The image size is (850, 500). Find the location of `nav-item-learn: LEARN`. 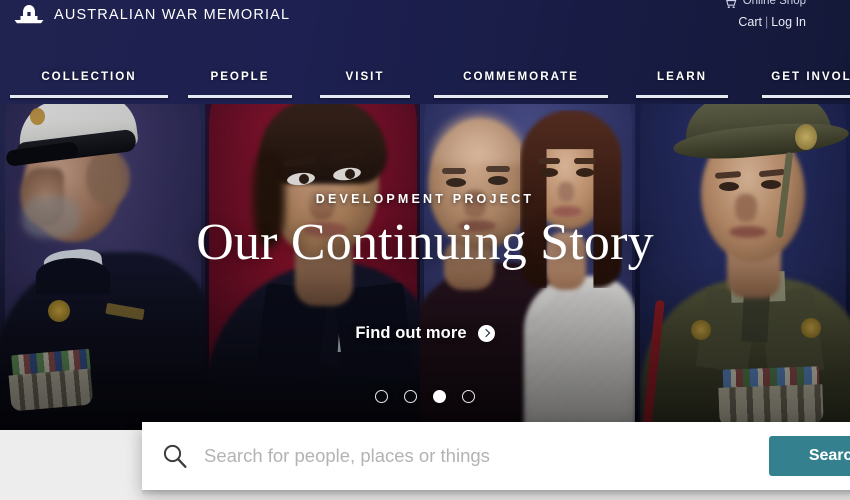

nav-item-learn: LEARN is located at coordinates (682, 83).